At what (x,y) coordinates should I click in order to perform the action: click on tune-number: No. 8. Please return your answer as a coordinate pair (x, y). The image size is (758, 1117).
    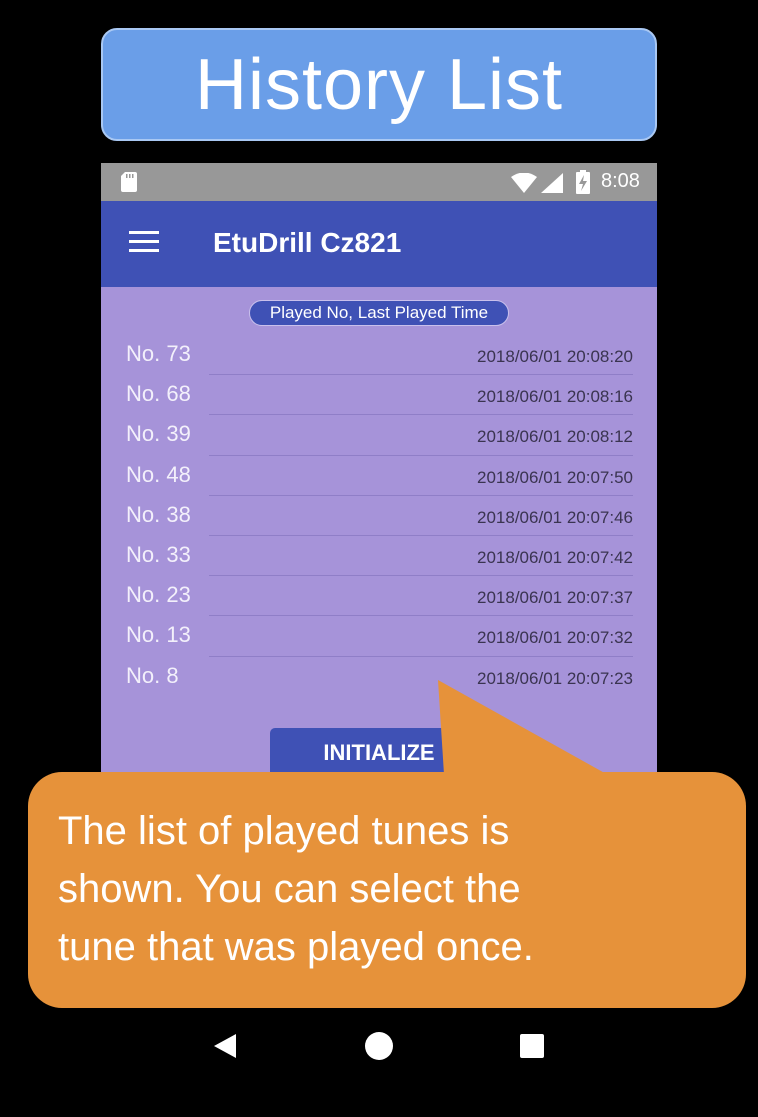
    Looking at the image, I should click on (152, 675).